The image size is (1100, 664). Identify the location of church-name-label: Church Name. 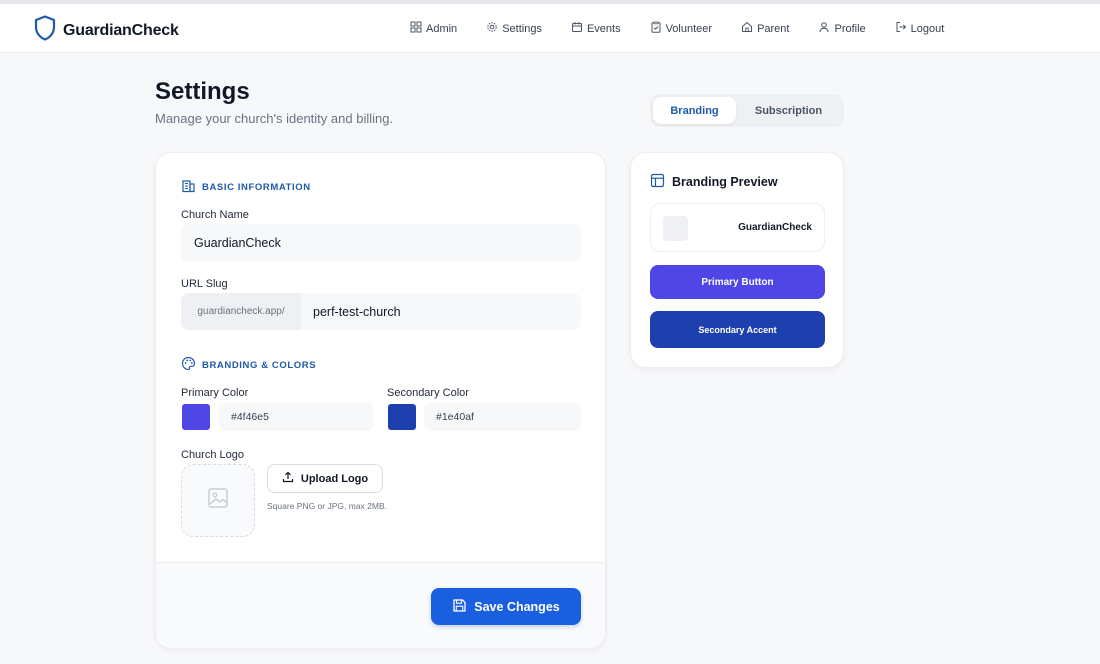
(215, 215).